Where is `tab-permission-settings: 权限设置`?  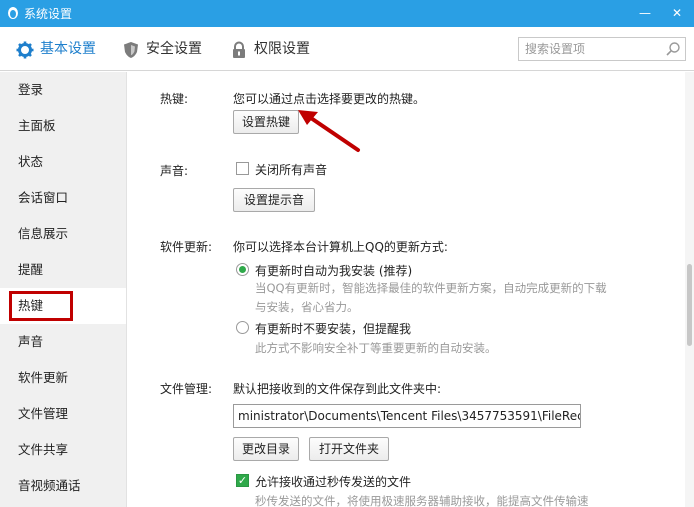
tab-permission-settings: 权限设置 is located at coordinates (275, 49).